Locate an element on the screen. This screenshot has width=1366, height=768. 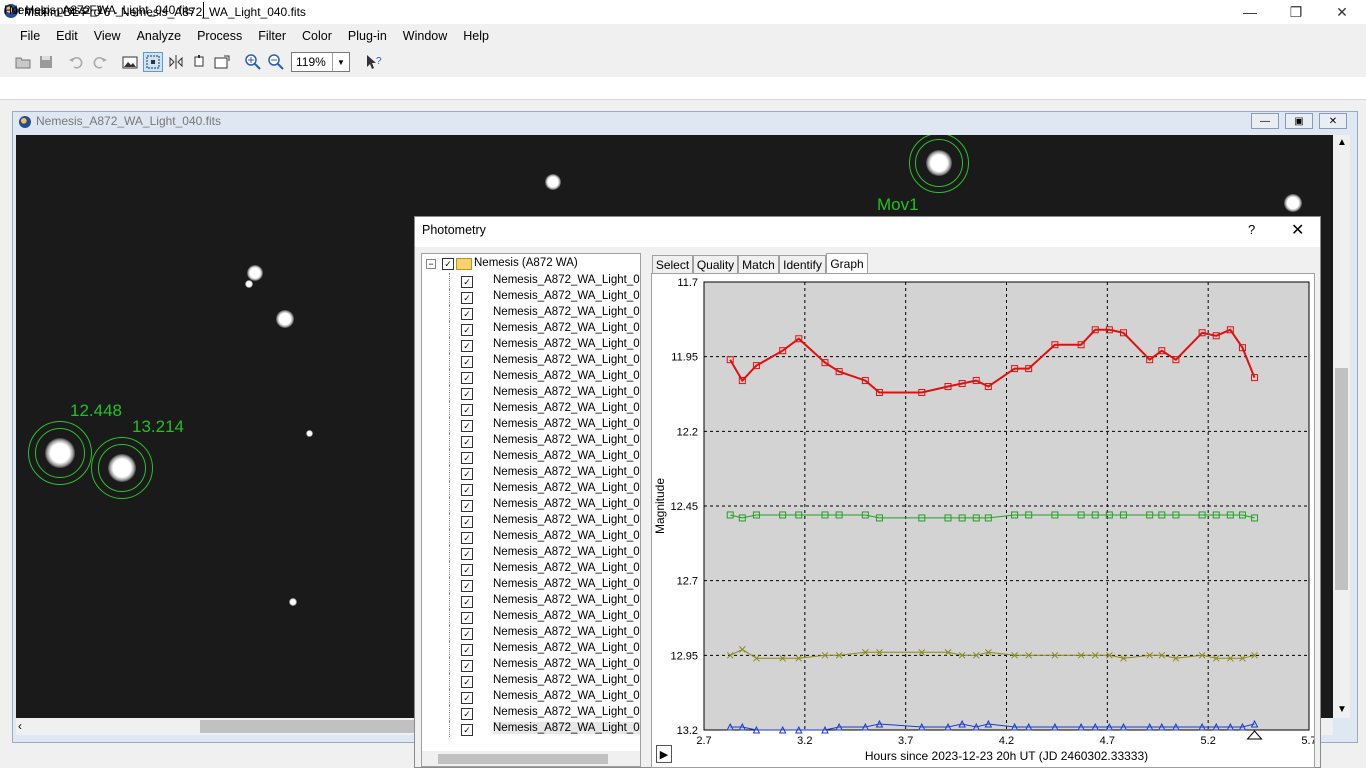
chevron-down-icon: ▼ is located at coordinates (340, 62).